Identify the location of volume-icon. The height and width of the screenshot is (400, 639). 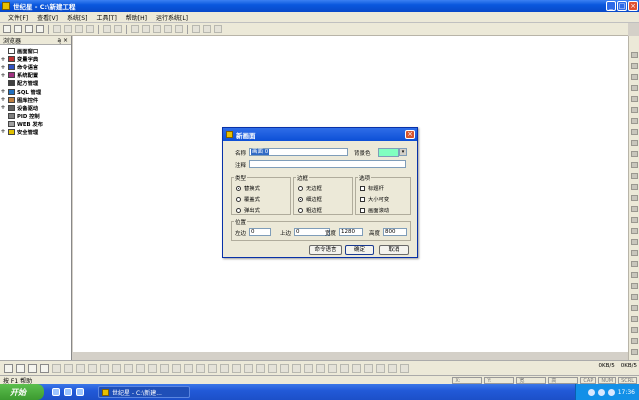
(601, 392).